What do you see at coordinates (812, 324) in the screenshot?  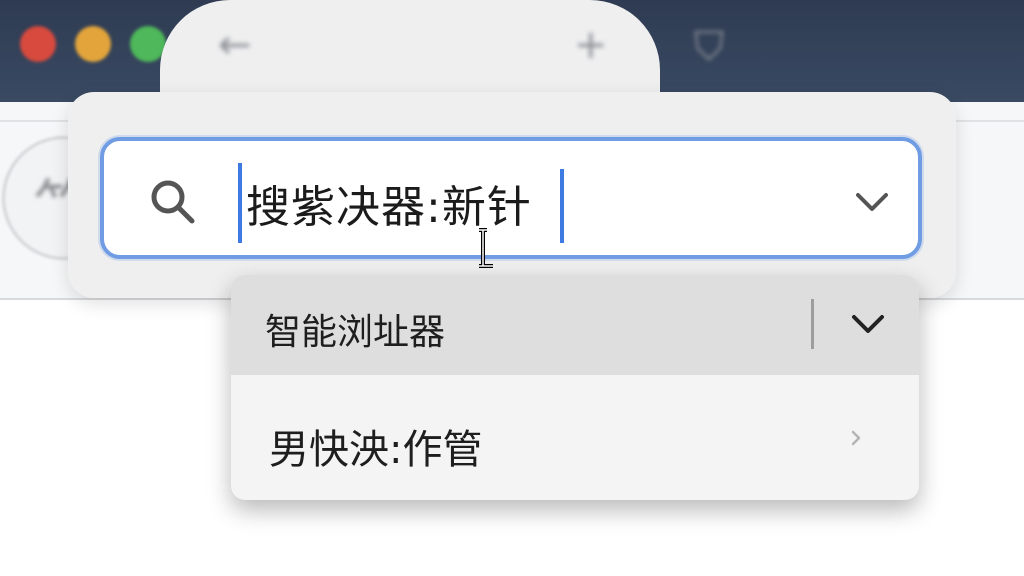 I see `menu-split-divider` at bounding box center [812, 324].